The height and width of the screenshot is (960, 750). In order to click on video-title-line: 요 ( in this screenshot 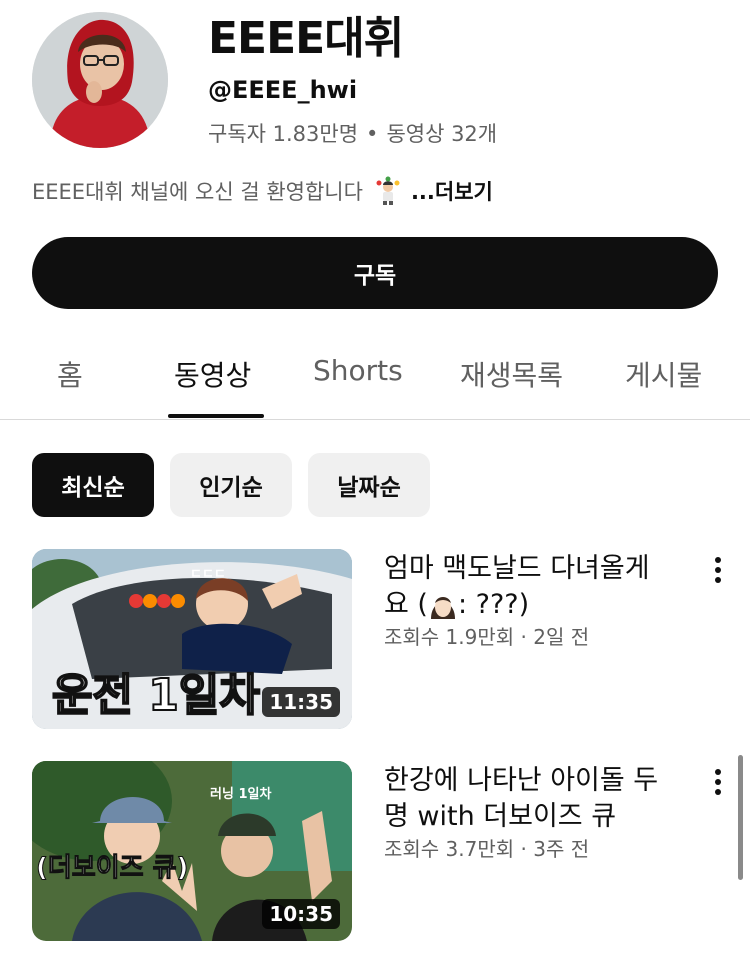, I will do `click(406, 604)`.